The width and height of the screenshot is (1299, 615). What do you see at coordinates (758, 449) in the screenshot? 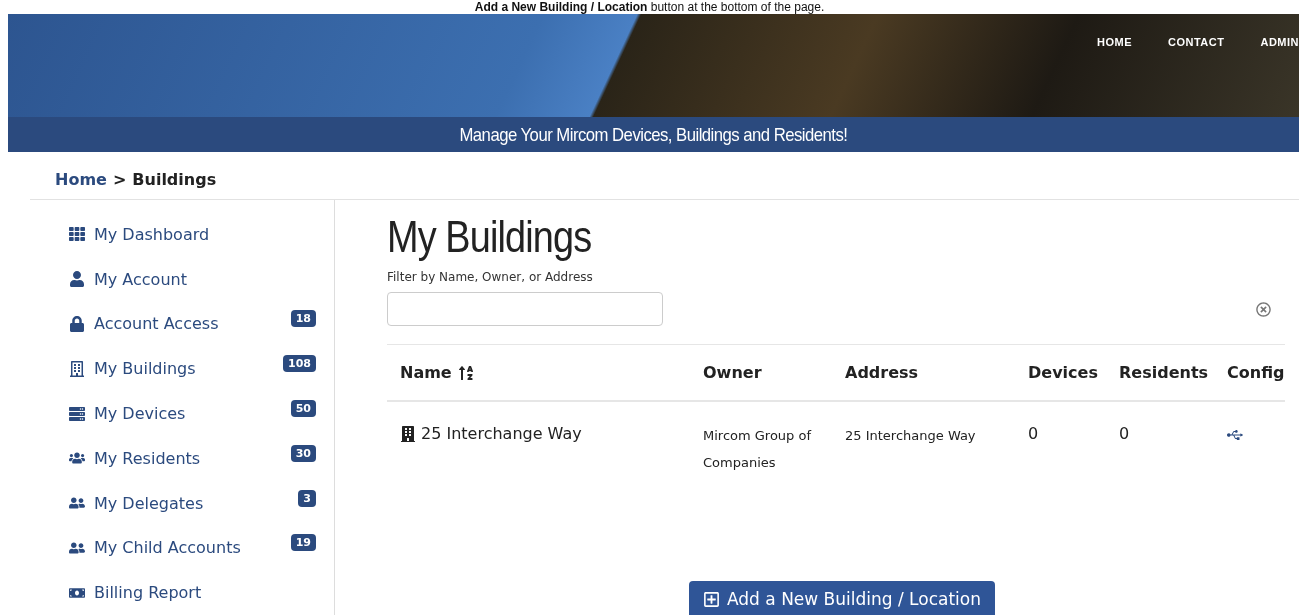
I see `table-cell-text: Mircom Group of Companies` at bounding box center [758, 449].